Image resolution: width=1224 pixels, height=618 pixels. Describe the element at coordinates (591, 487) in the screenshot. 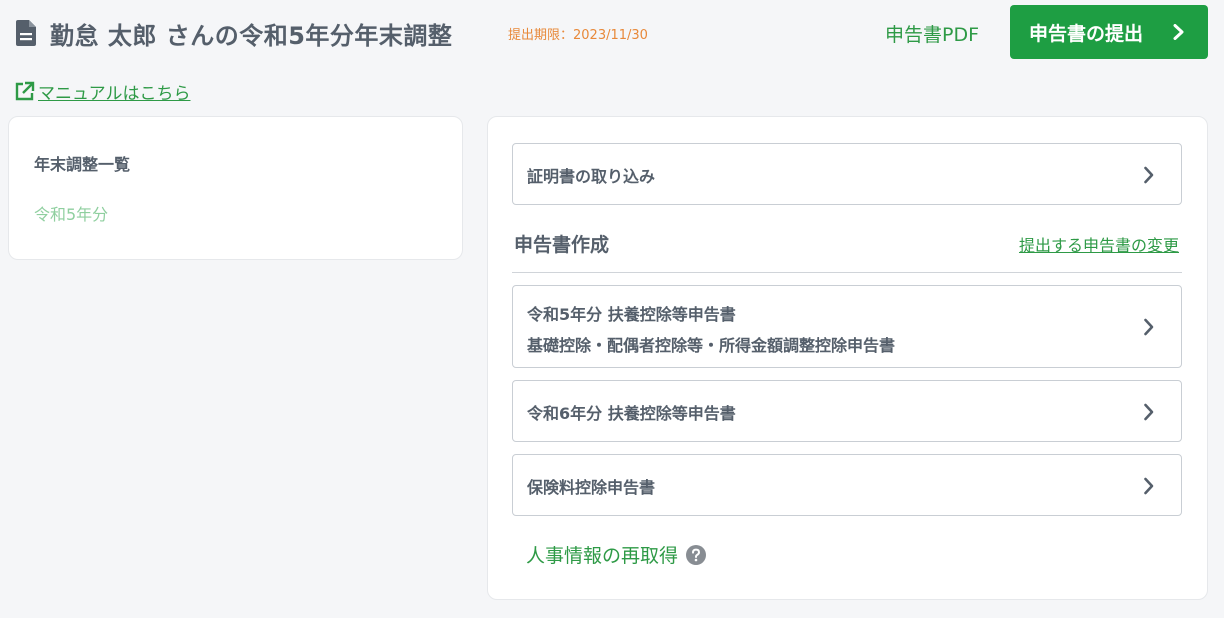

I see `form-row-title: 保険料控除申告書` at that location.